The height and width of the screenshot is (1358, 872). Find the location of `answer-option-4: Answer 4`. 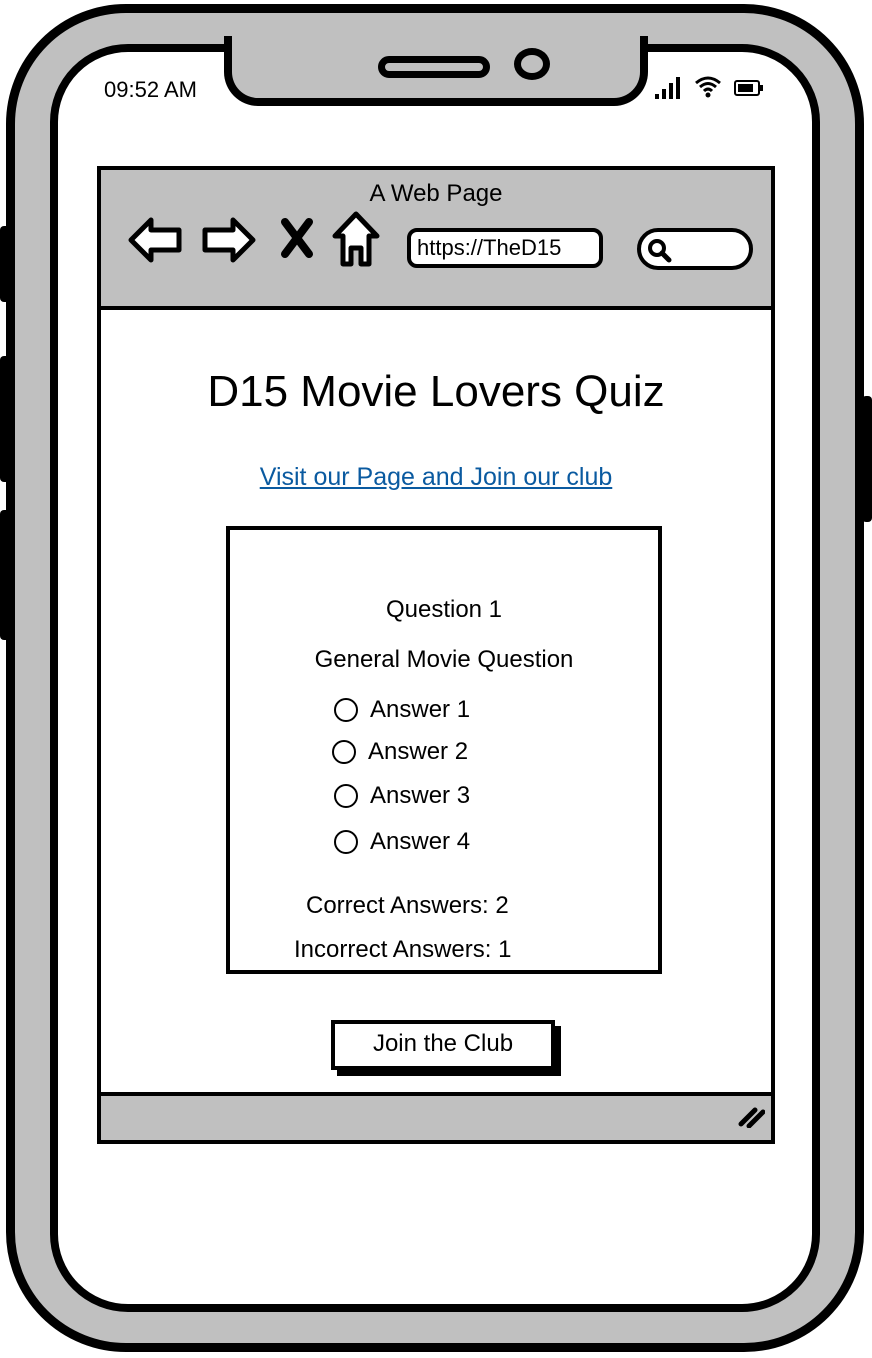

answer-option-4: Answer 4 is located at coordinates (402, 842).